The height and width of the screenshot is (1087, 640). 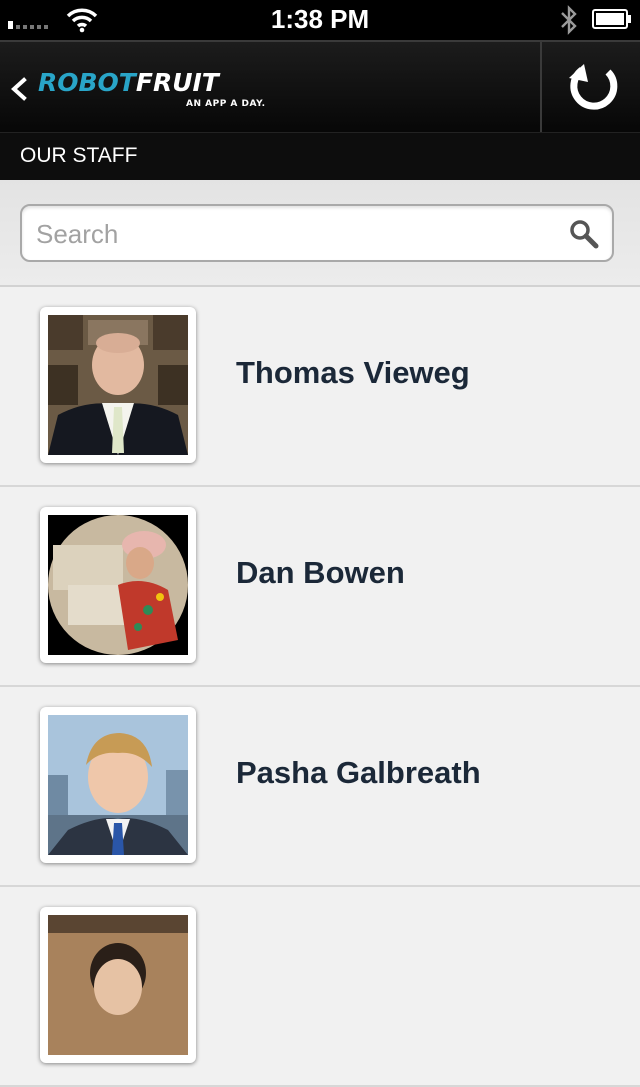 I want to click on staff-name: Dan Bowen, so click(x=320, y=572).